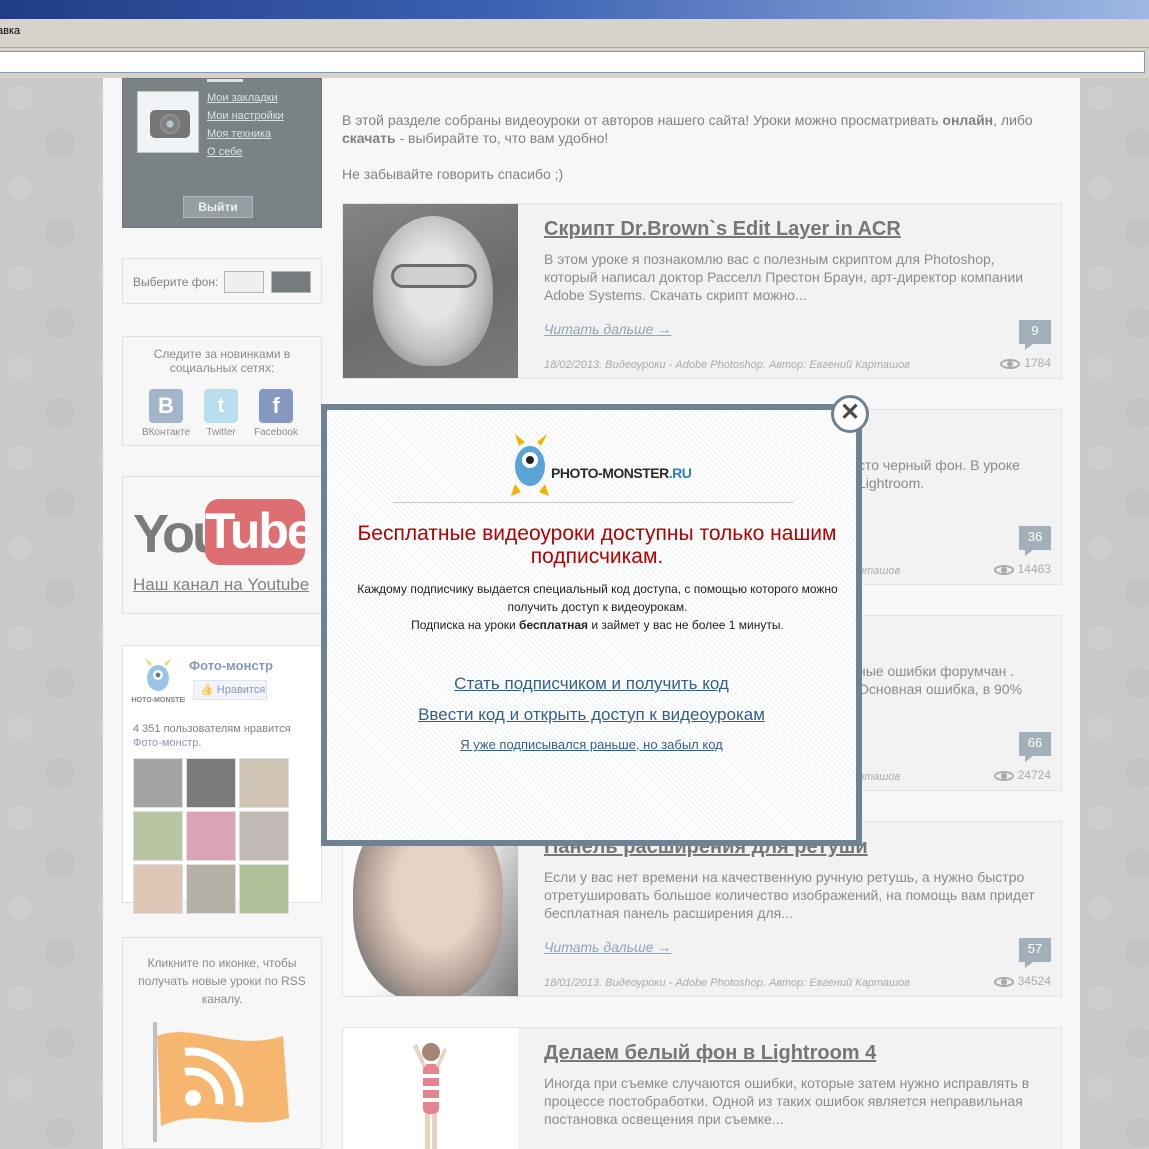 The image size is (1149, 1149). I want to click on monster-mascot-icon, so click(530, 465).